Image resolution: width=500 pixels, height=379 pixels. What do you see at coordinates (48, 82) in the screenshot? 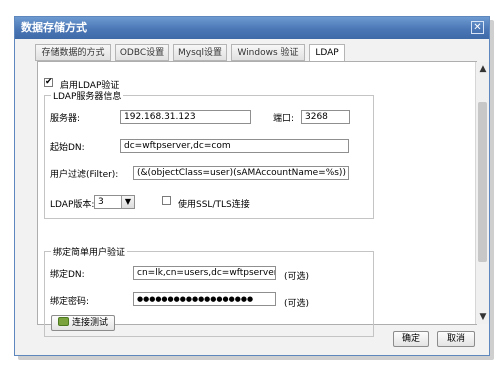
I see `enable-ldap-checkbox: ✔` at bounding box center [48, 82].